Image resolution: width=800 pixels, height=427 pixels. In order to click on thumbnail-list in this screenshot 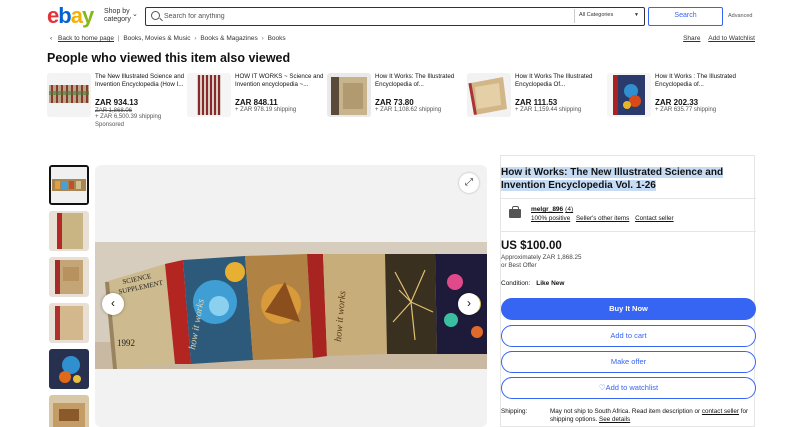, I will do `click(69, 296)`.